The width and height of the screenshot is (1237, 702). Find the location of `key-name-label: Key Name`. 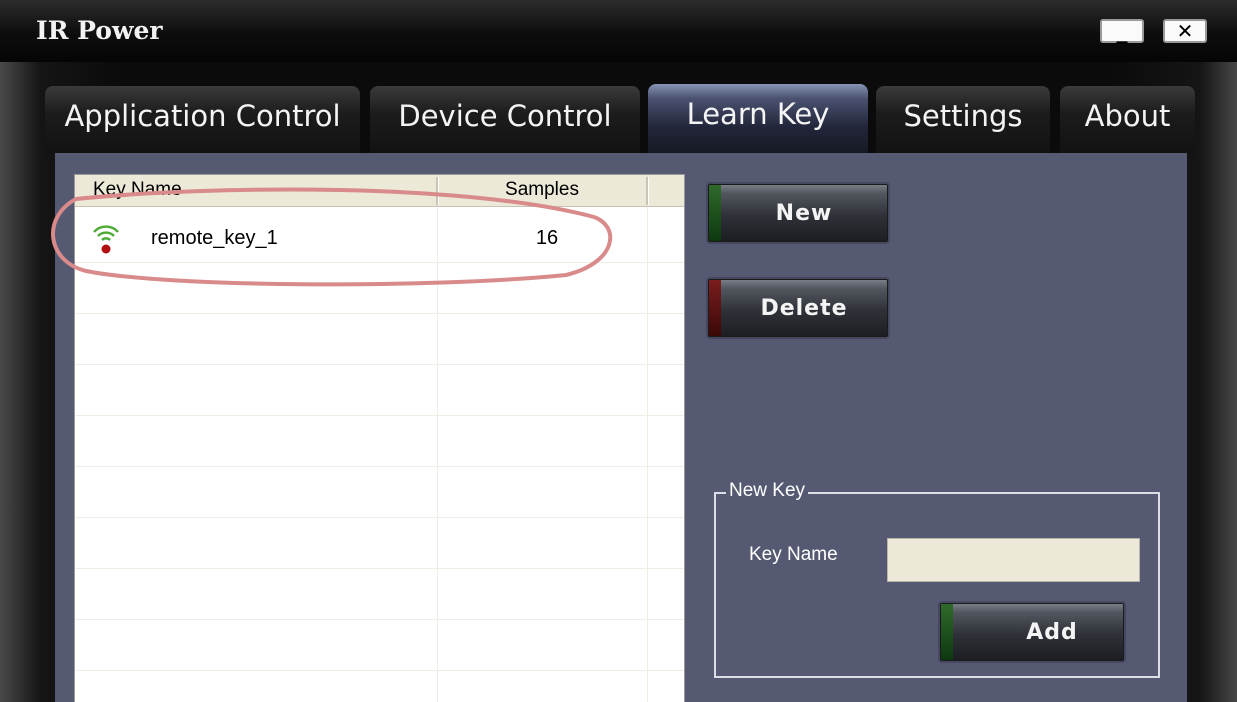

key-name-label: Key Name is located at coordinates (793, 554).